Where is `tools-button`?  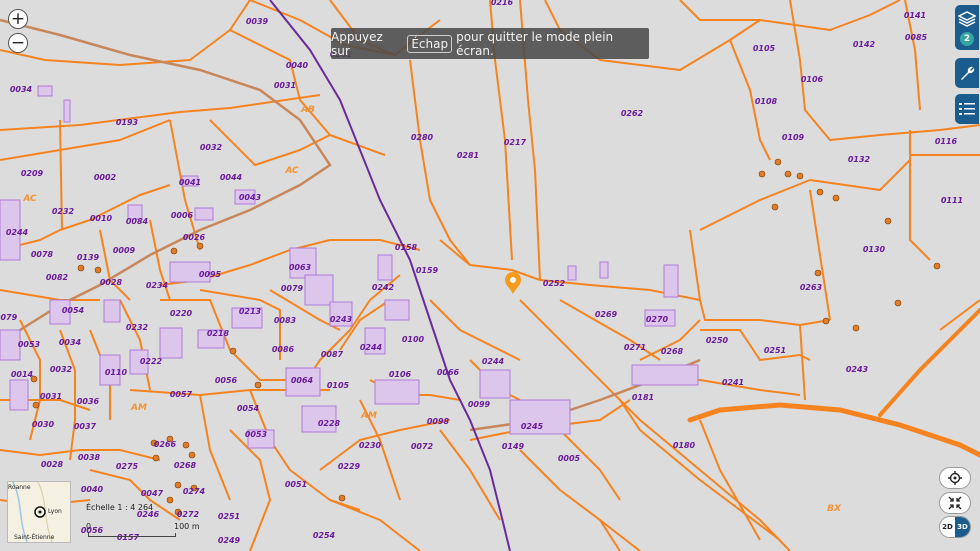 tools-button is located at coordinates (967, 73).